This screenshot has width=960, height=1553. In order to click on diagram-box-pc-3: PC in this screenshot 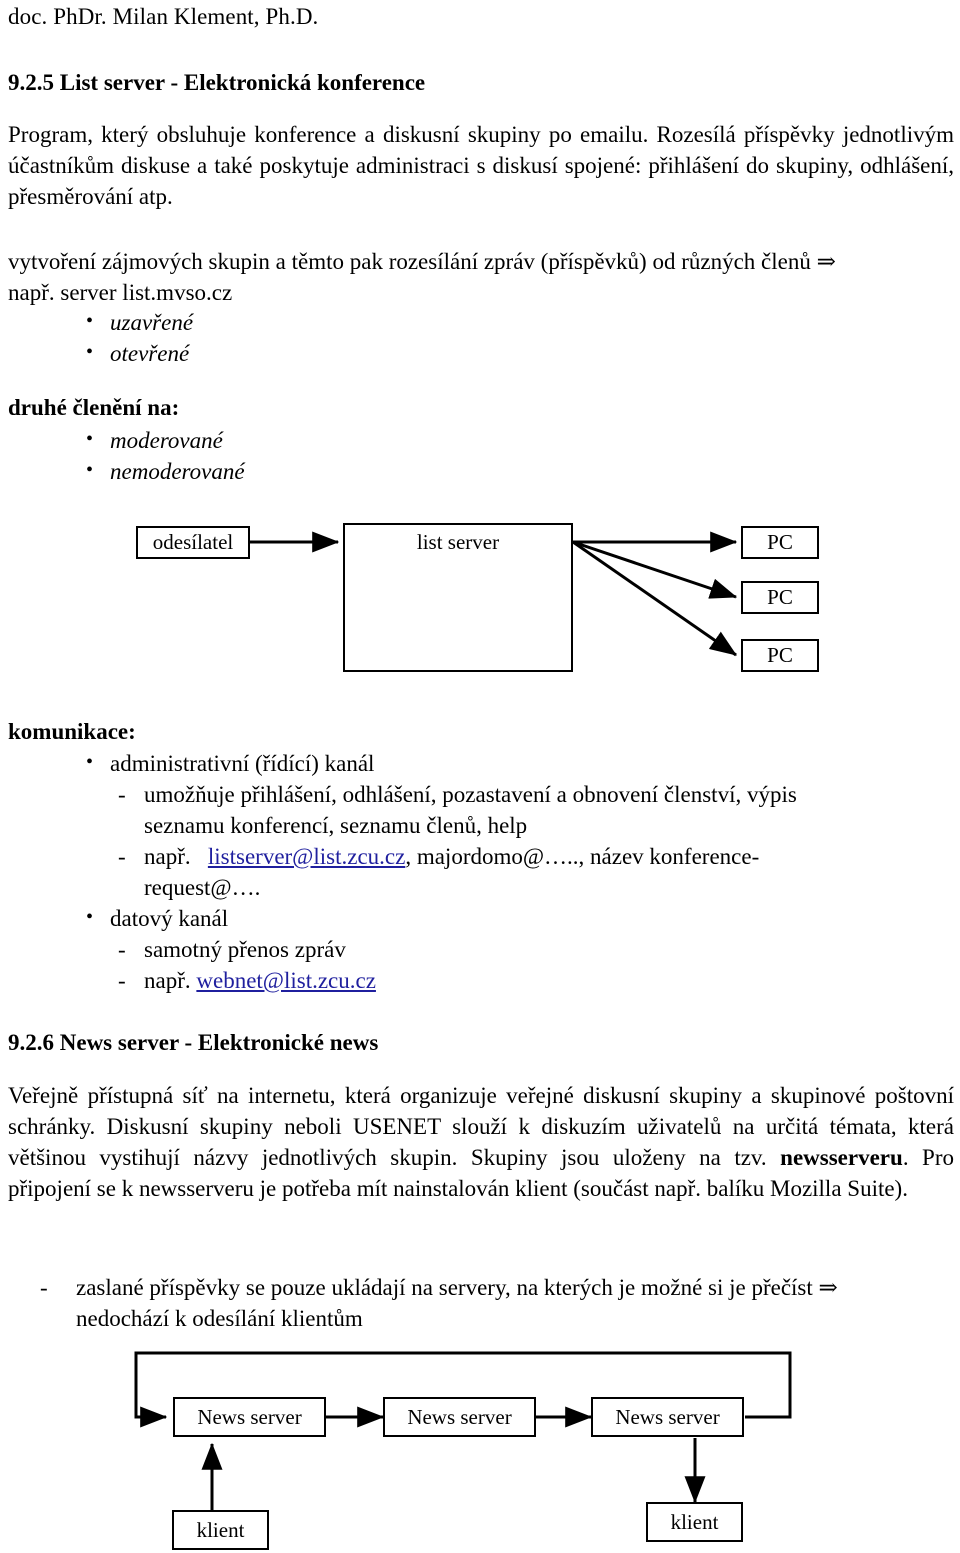, I will do `click(780, 655)`.